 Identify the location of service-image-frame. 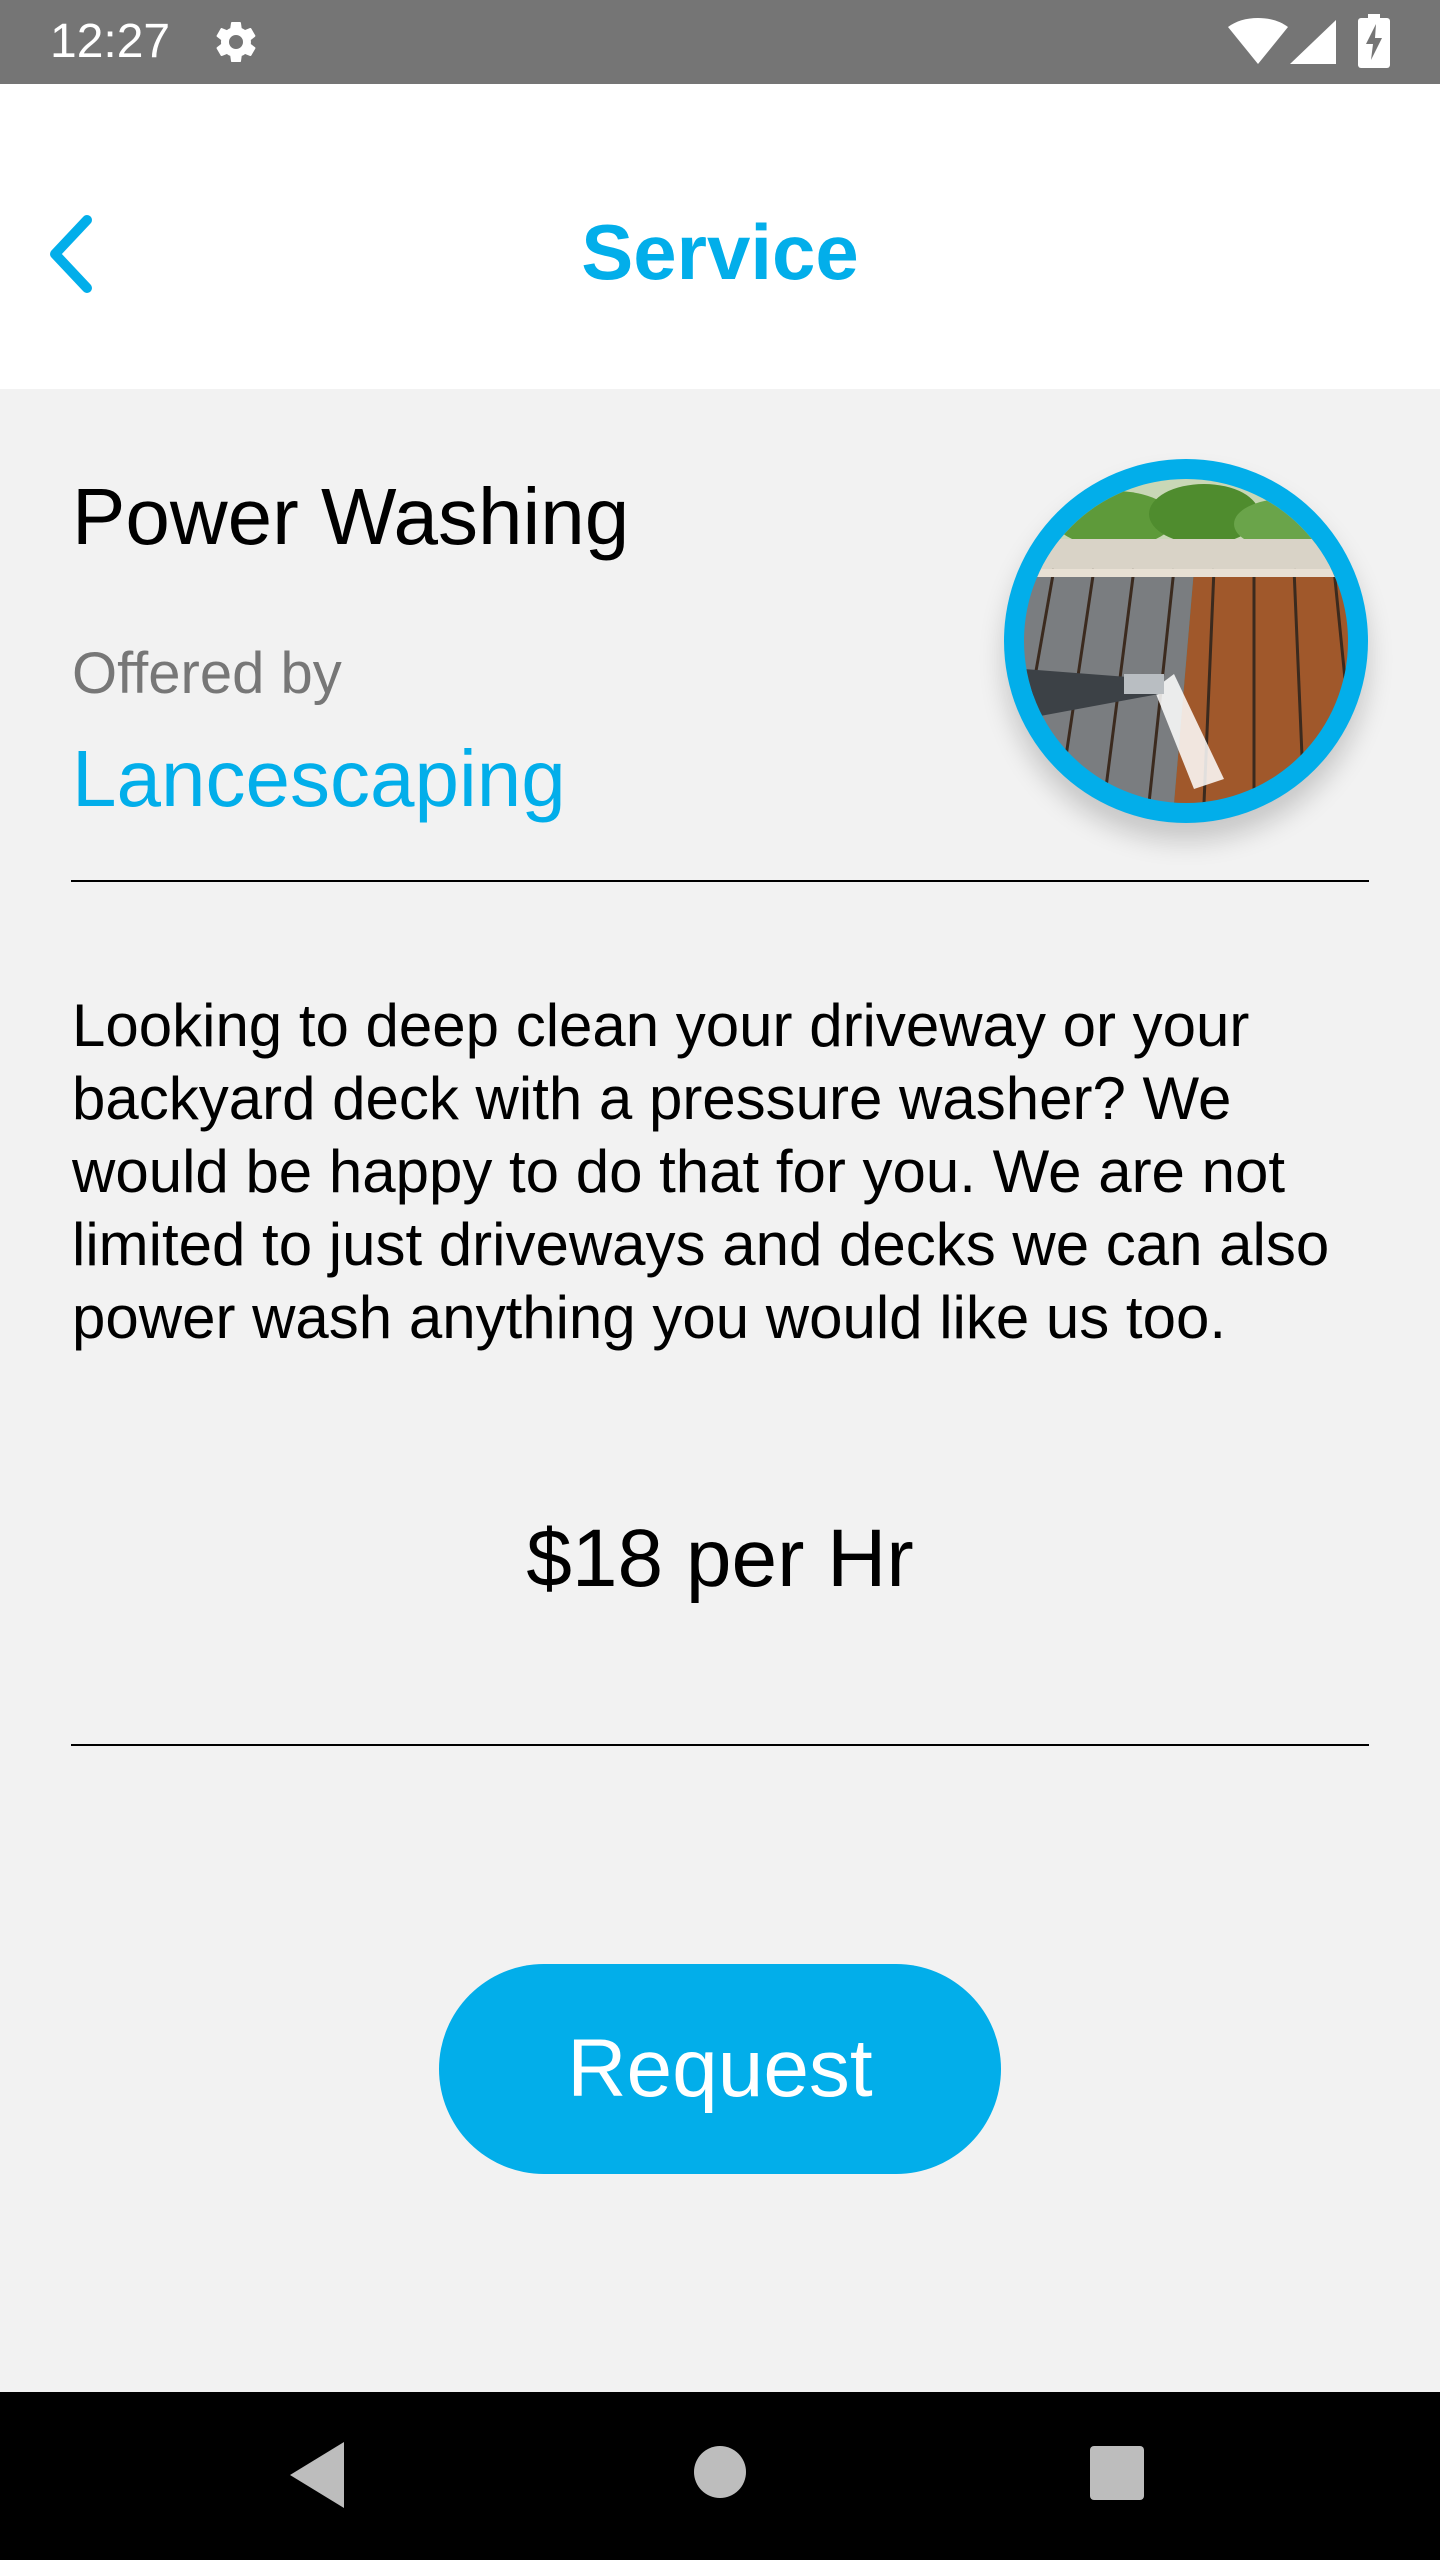
(1186, 641).